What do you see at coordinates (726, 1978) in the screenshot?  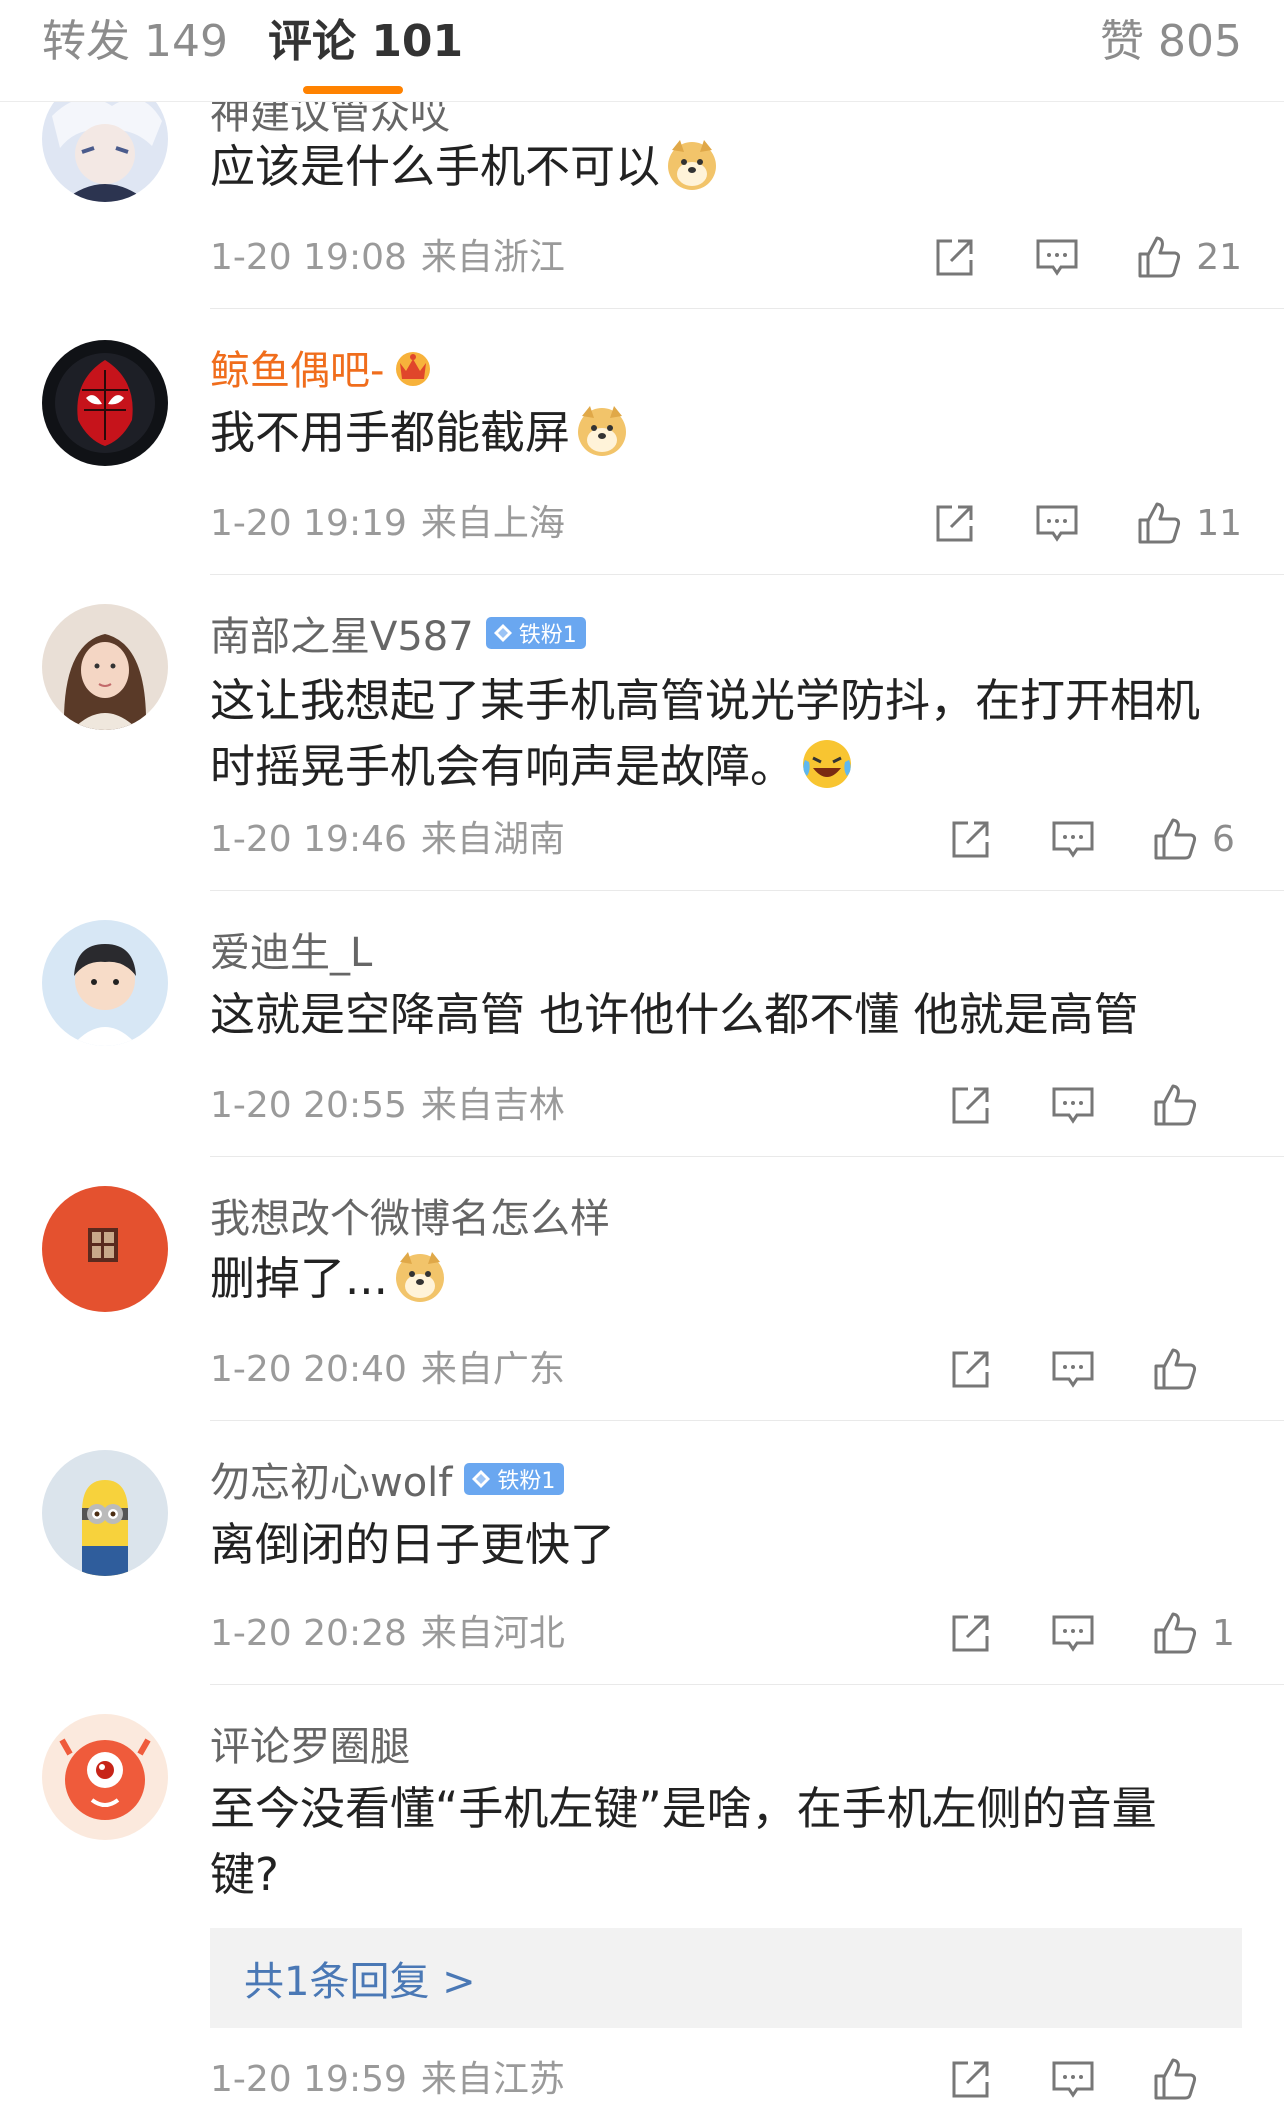 I see `reply-thread-box: 共1条回复 >` at bounding box center [726, 1978].